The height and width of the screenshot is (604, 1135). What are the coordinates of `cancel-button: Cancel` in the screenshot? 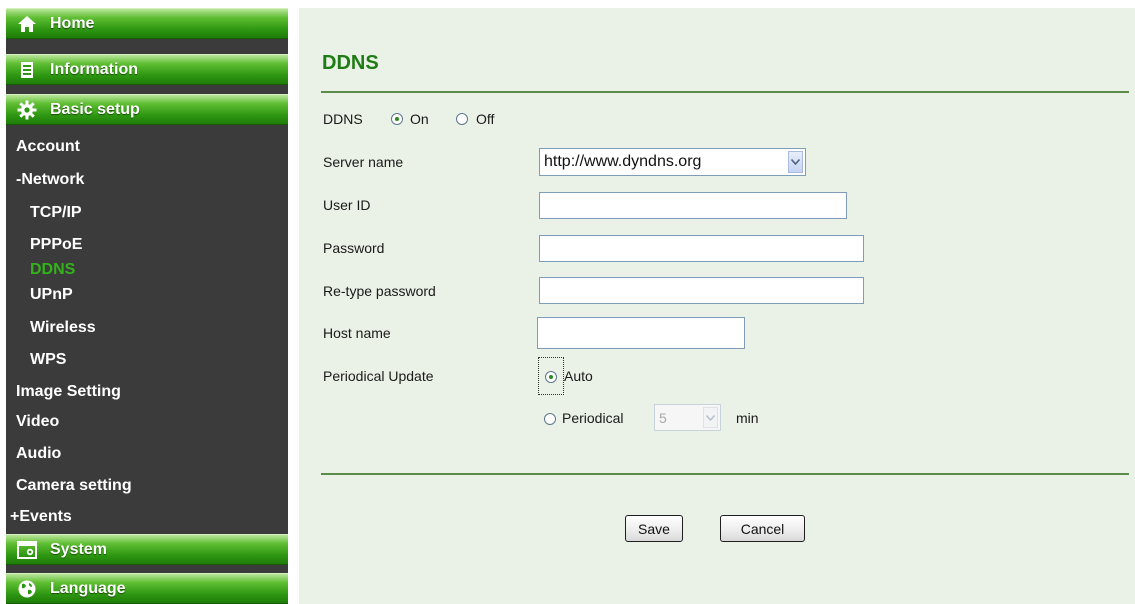 It's located at (762, 528).